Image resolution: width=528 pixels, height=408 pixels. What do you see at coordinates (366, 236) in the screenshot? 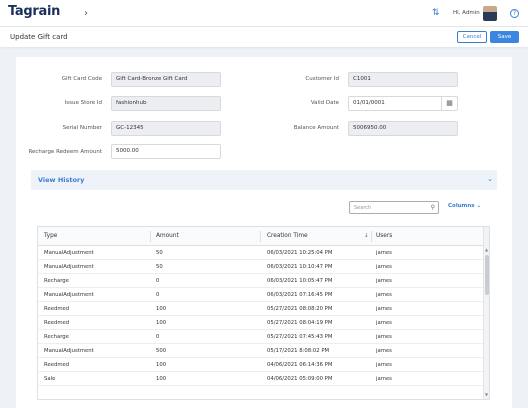
I see `sort-down-icon: ↓` at bounding box center [366, 236].